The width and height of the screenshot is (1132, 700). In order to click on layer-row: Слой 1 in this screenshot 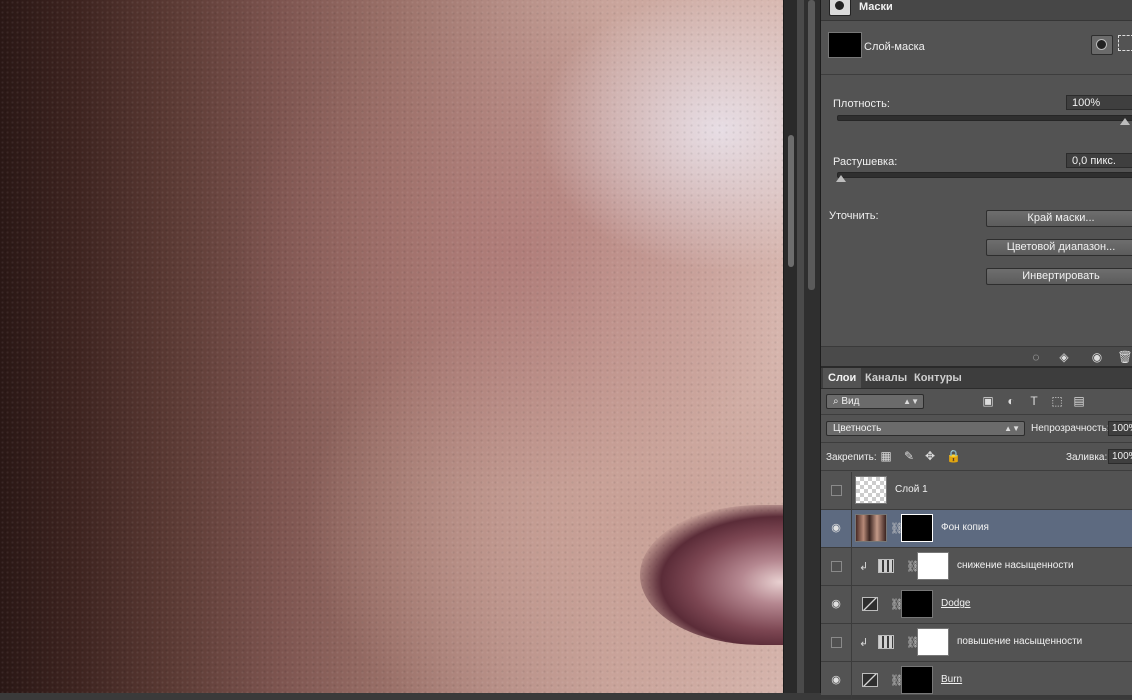, I will do `click(976, 491)`.